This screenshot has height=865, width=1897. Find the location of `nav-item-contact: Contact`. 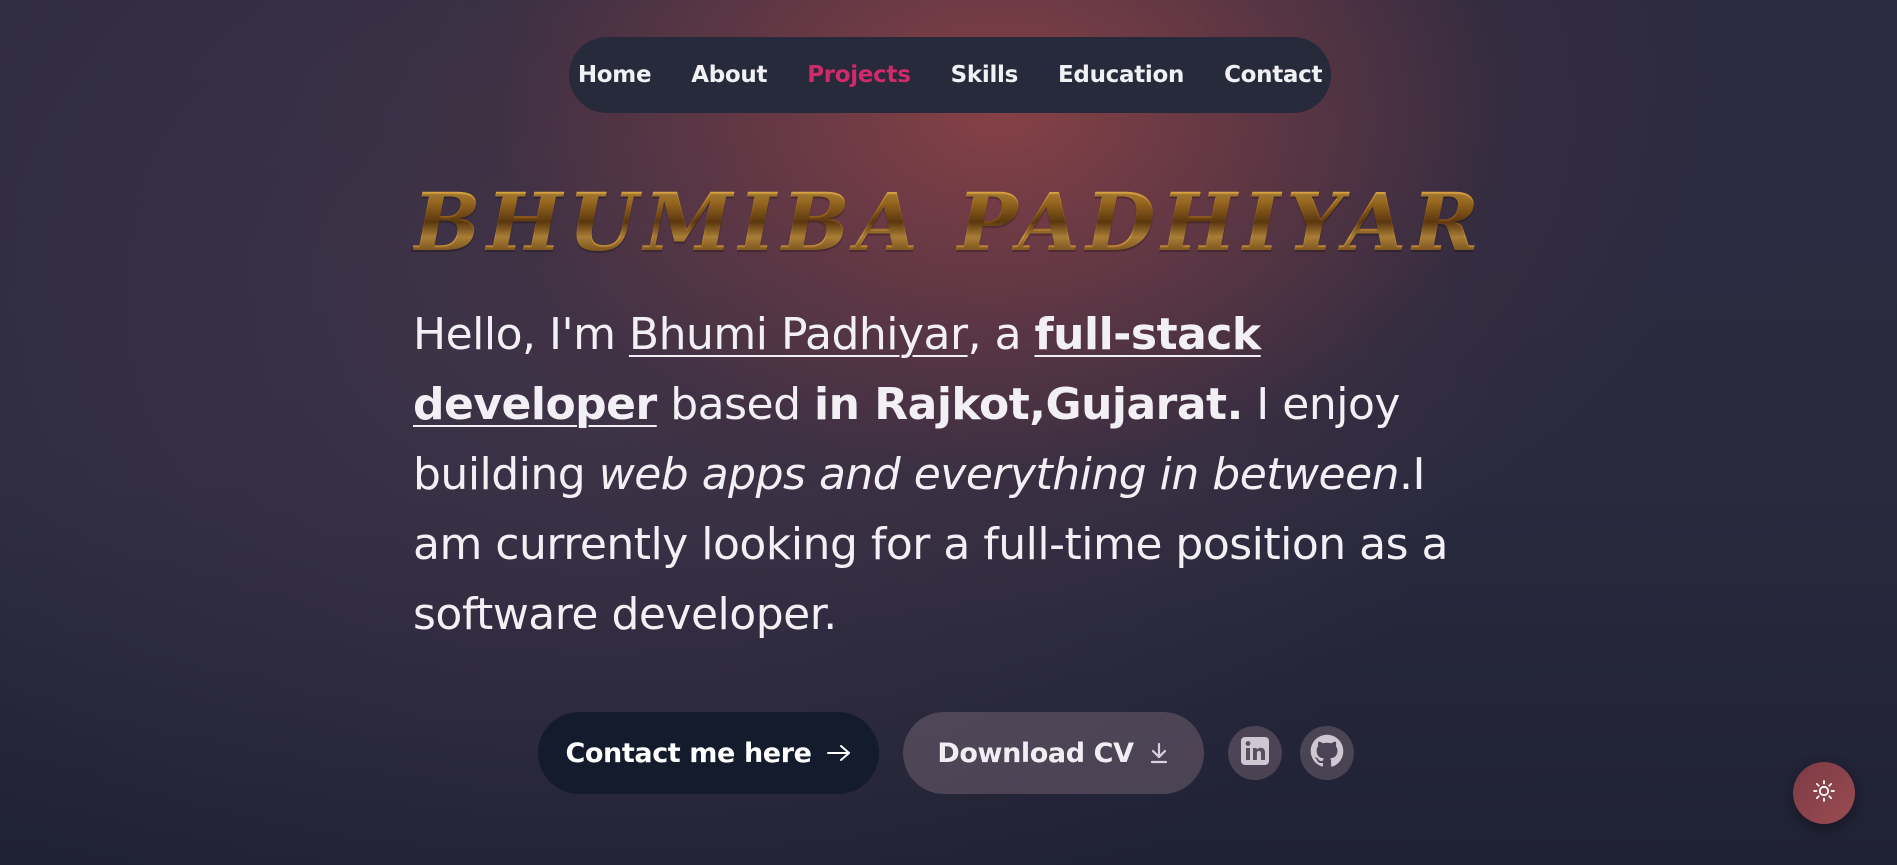

nav-item-contact: Contact is located at coordinates (1273, 75).